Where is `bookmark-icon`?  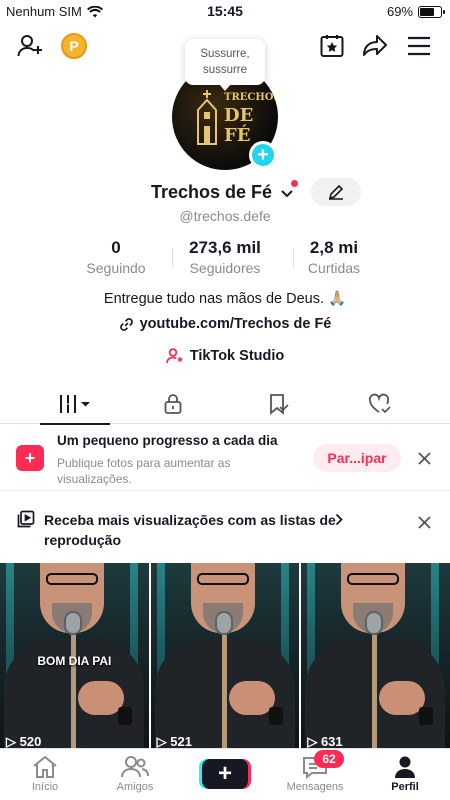
bookmark-icon is located at coordinates (279, 404).